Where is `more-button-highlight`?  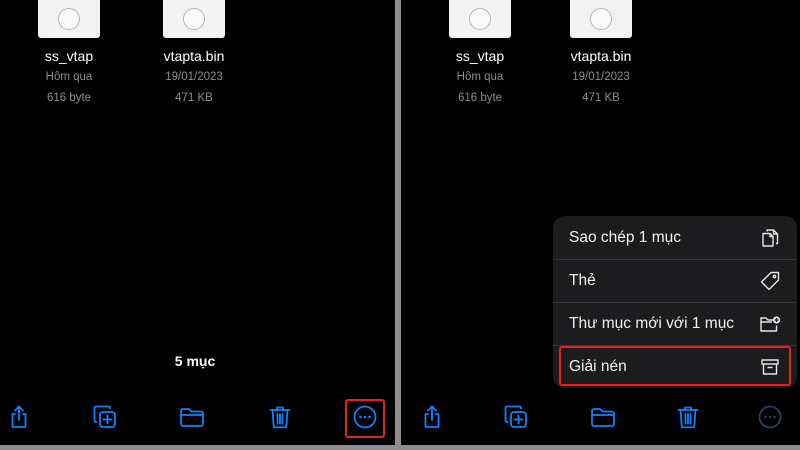
more-button-highlight is located at coordinates (365, 418).